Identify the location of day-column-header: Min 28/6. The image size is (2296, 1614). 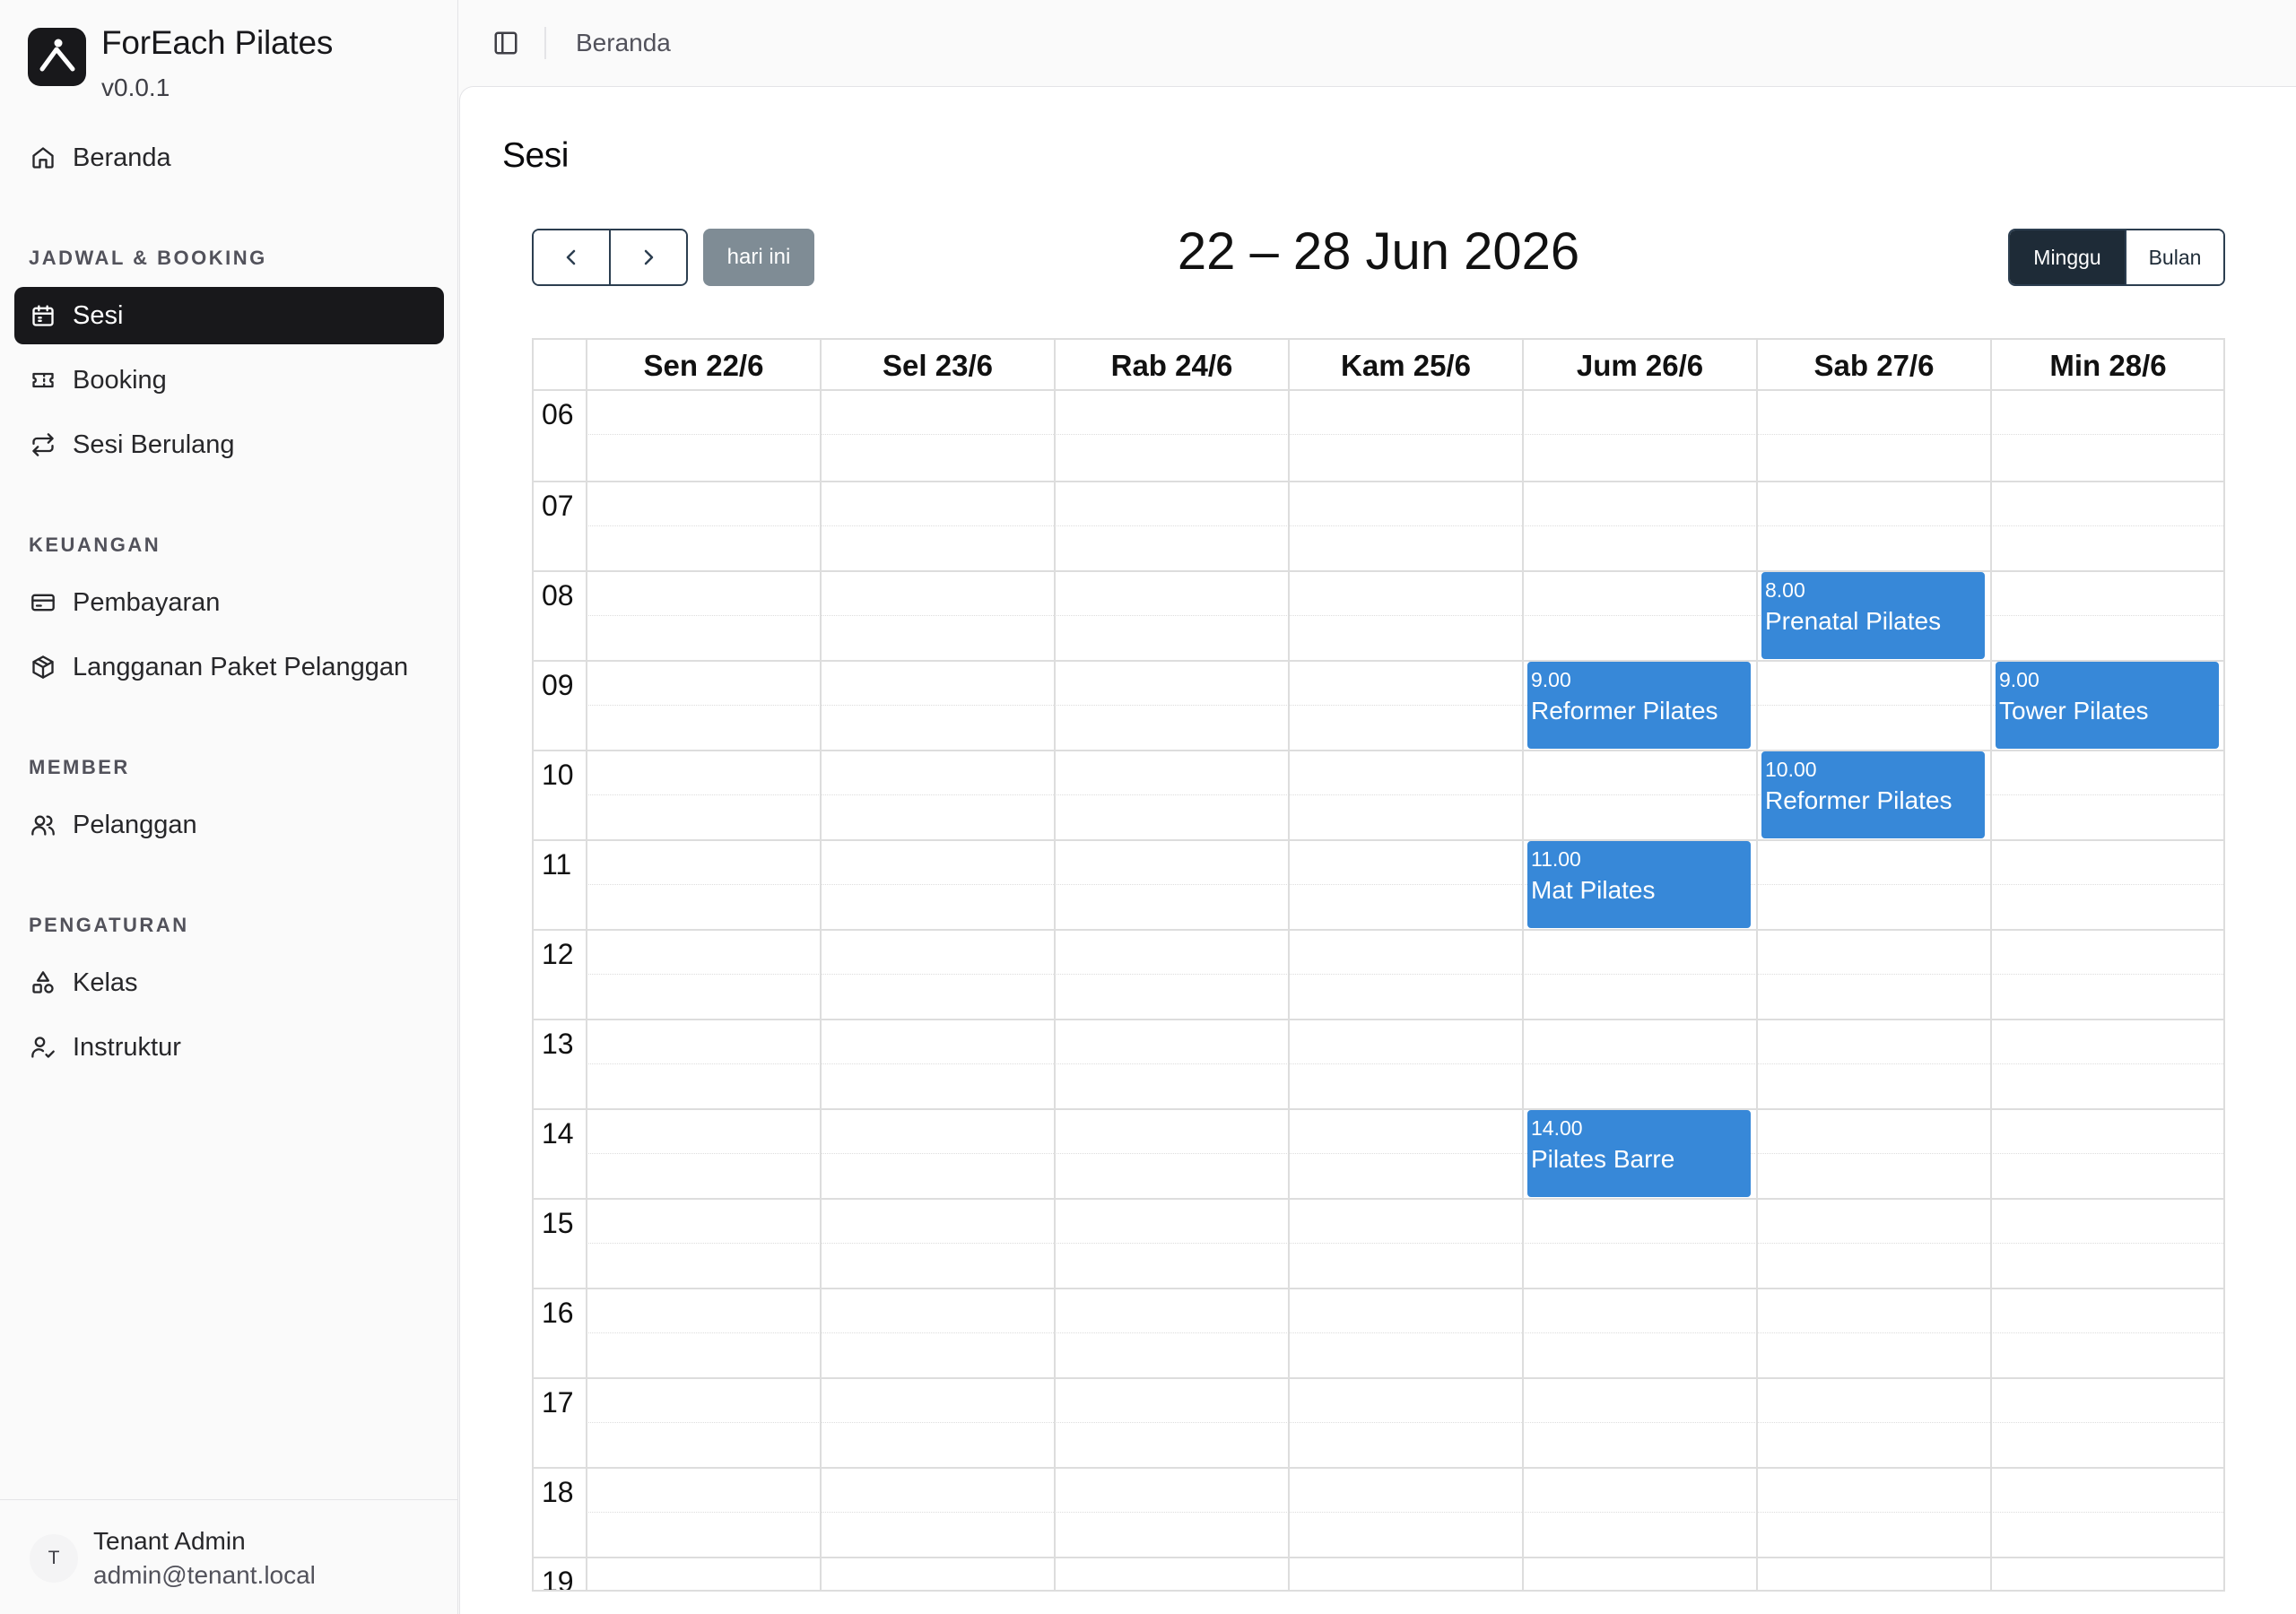
(2106, 365).